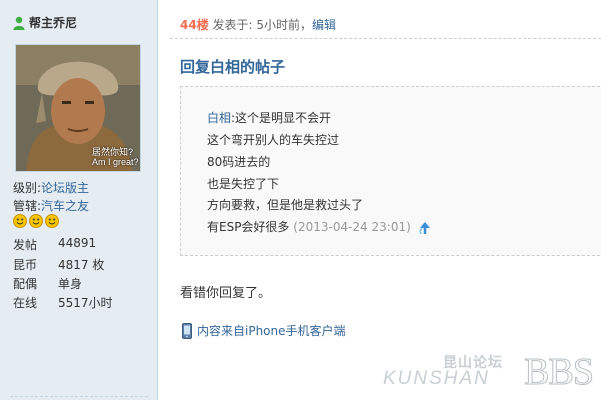 This screenshot has height=400, width=601. I want to click on avatar-caption: 居然你知? Am I great?, so click(115, 157).